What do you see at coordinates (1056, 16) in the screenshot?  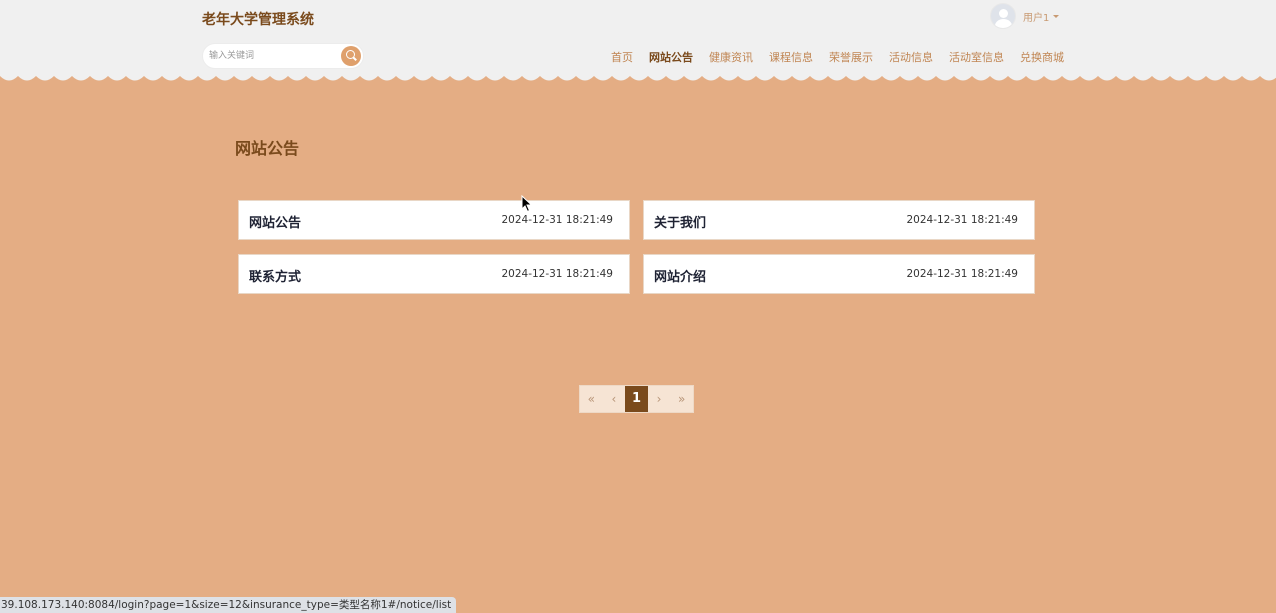 I see `chevron-down-icon` at bounding box center [1056, 16].